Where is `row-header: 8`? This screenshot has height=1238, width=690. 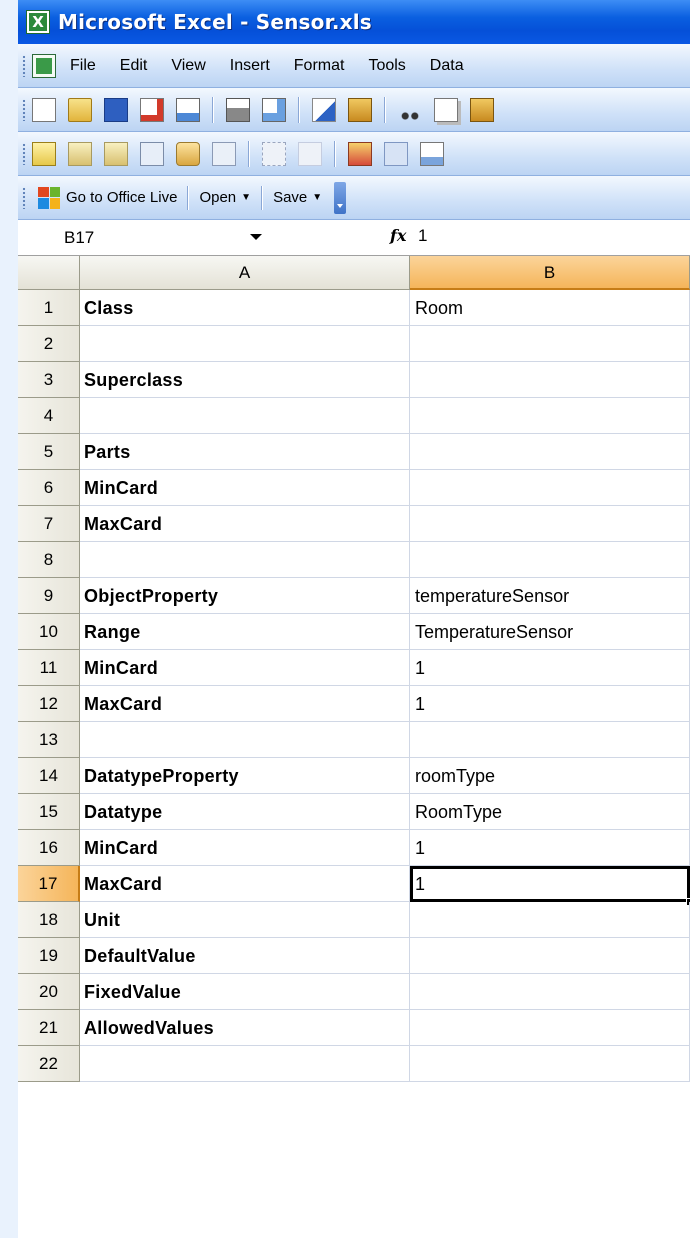 row-header: 8 is located at coordinates (49, 560).